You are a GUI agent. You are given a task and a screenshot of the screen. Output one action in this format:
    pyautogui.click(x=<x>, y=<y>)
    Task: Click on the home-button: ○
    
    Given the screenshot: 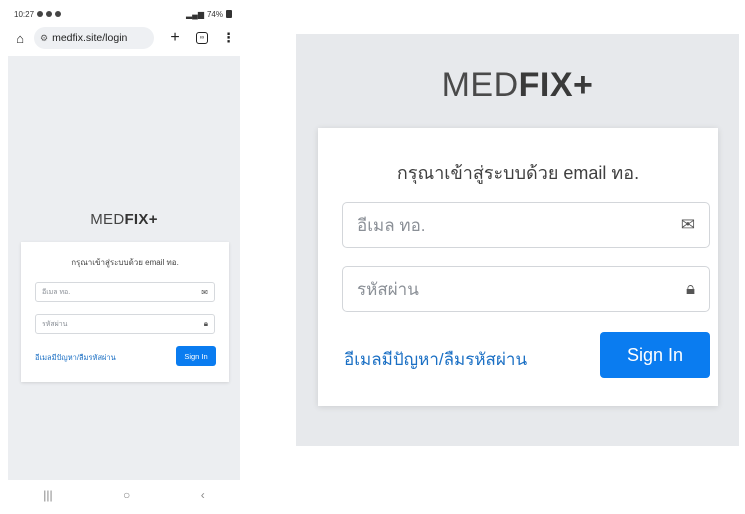 What is the action you would take?
    pyautogui.click(x=126, y=495)
    